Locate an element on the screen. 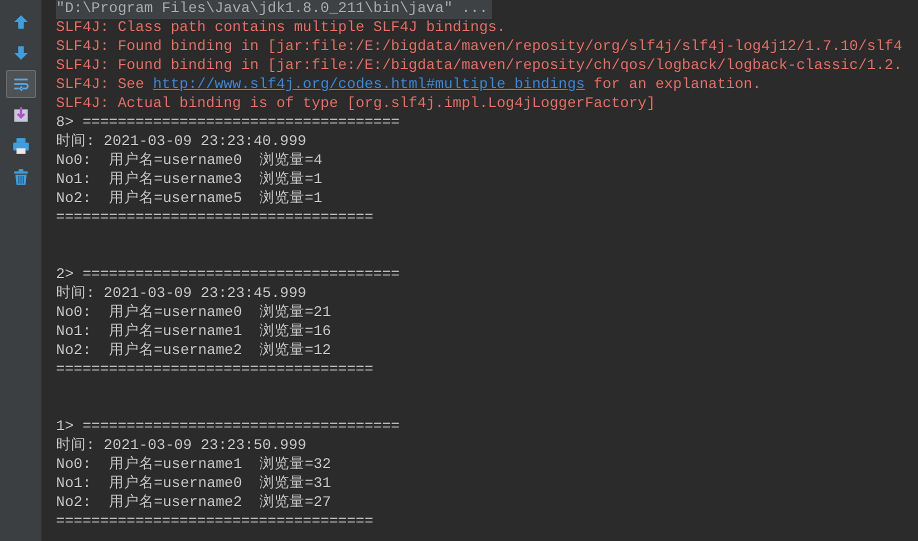  console-output: 时间: 2021-03-09 23:23:45.999 is located at coordinates (181, 294).